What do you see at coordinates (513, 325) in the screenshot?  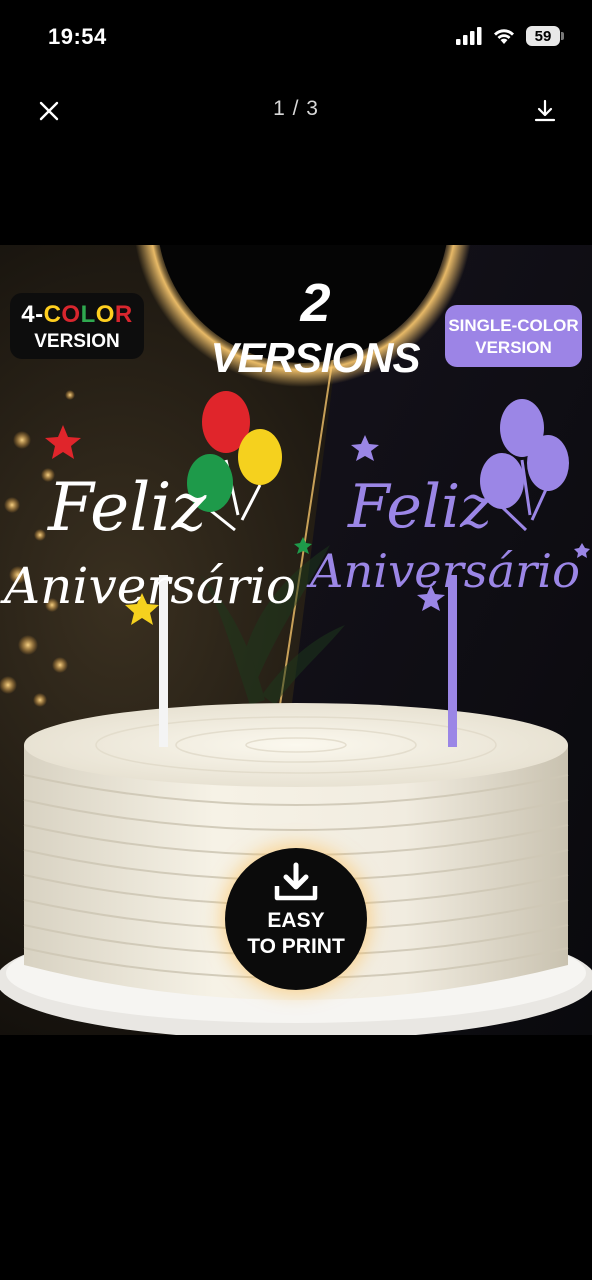 I see `single-color-label: SINGLE-COLOR` at bounding box center [513, 325].